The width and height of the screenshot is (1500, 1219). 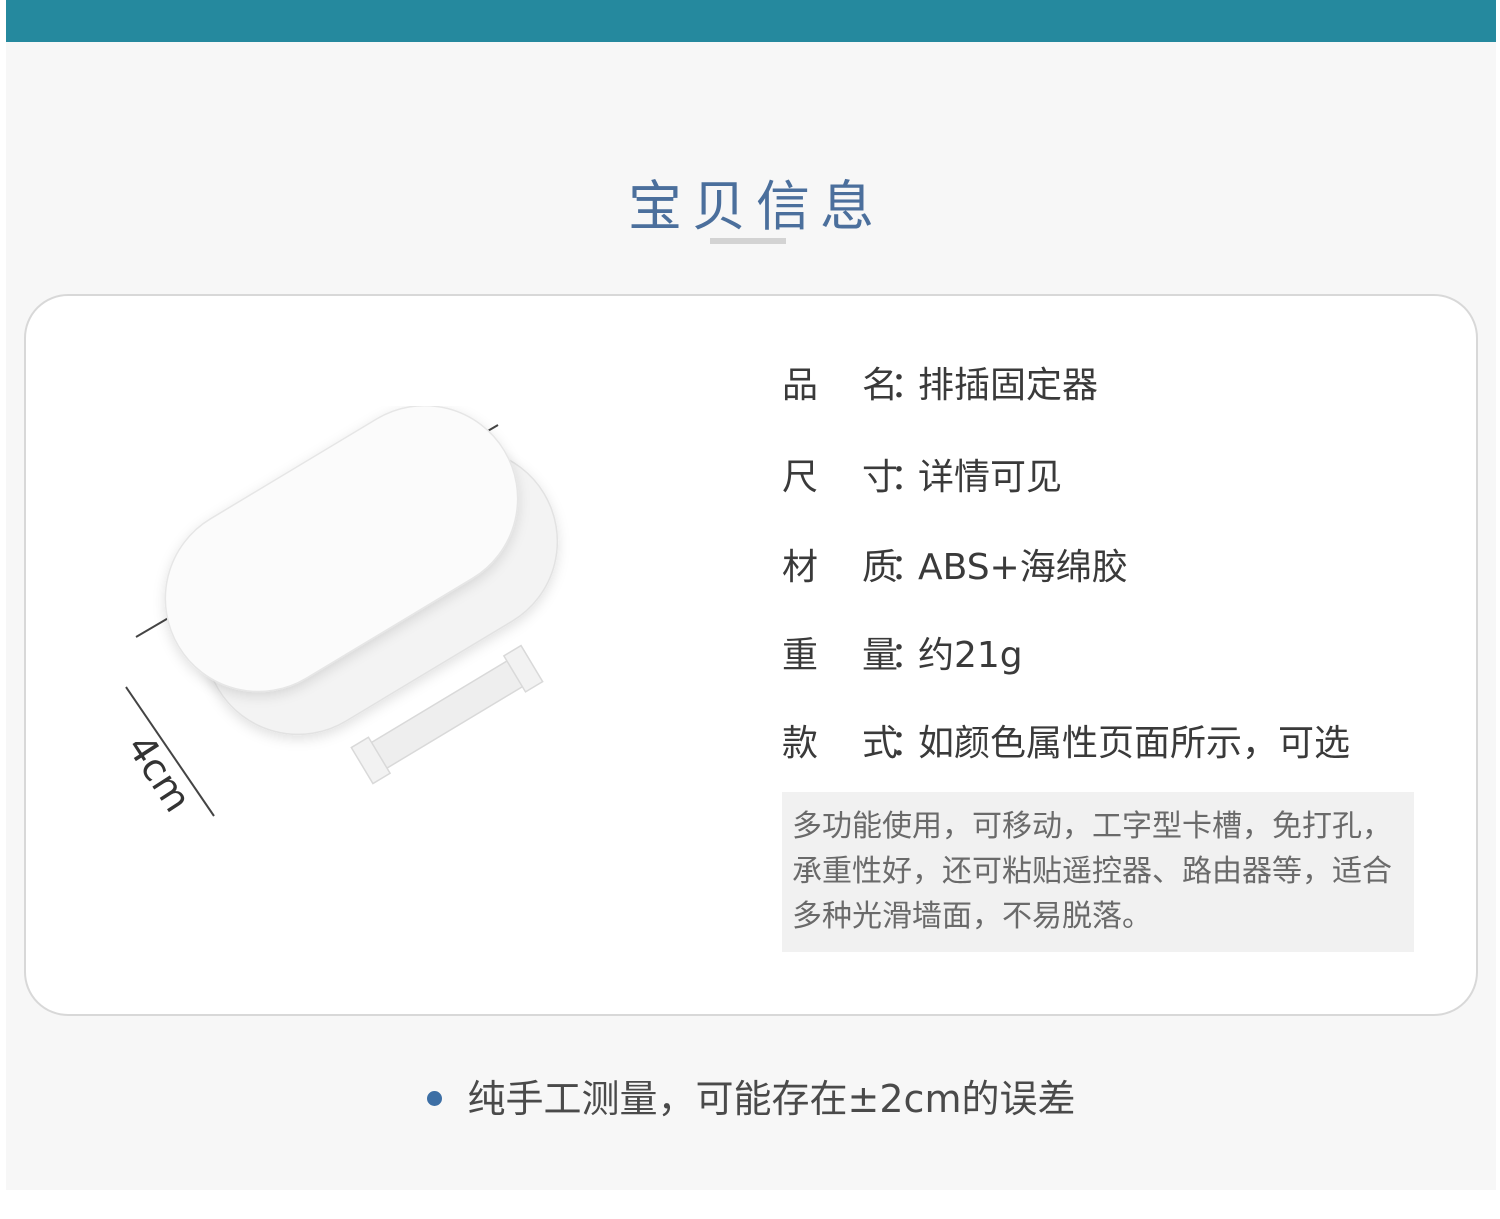 I want to click on spec-key-first: 尺, so click(x=800, y=477).